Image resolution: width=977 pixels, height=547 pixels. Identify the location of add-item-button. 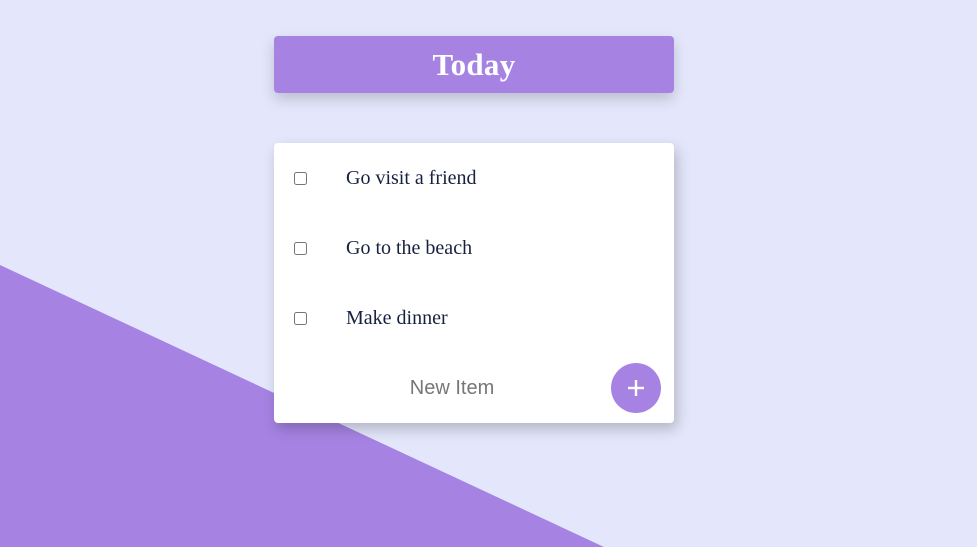
(636, 388).